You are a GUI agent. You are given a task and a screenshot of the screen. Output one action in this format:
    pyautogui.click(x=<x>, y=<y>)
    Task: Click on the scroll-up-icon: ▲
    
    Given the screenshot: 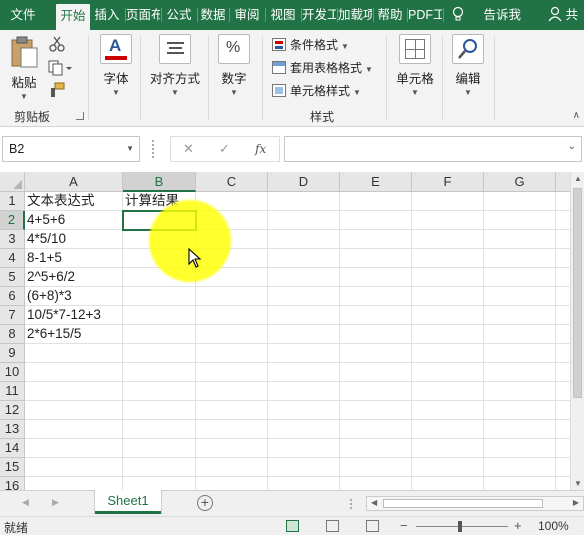 What is the action you would take?
    pyautogui.click(x=578, y=178)
    